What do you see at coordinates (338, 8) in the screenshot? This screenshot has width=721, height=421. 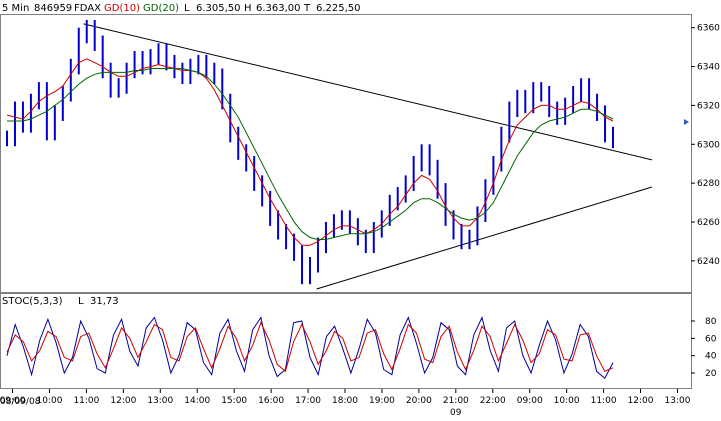 I see `header-last-value: 6.225,50` at bounding box center [338, 8].